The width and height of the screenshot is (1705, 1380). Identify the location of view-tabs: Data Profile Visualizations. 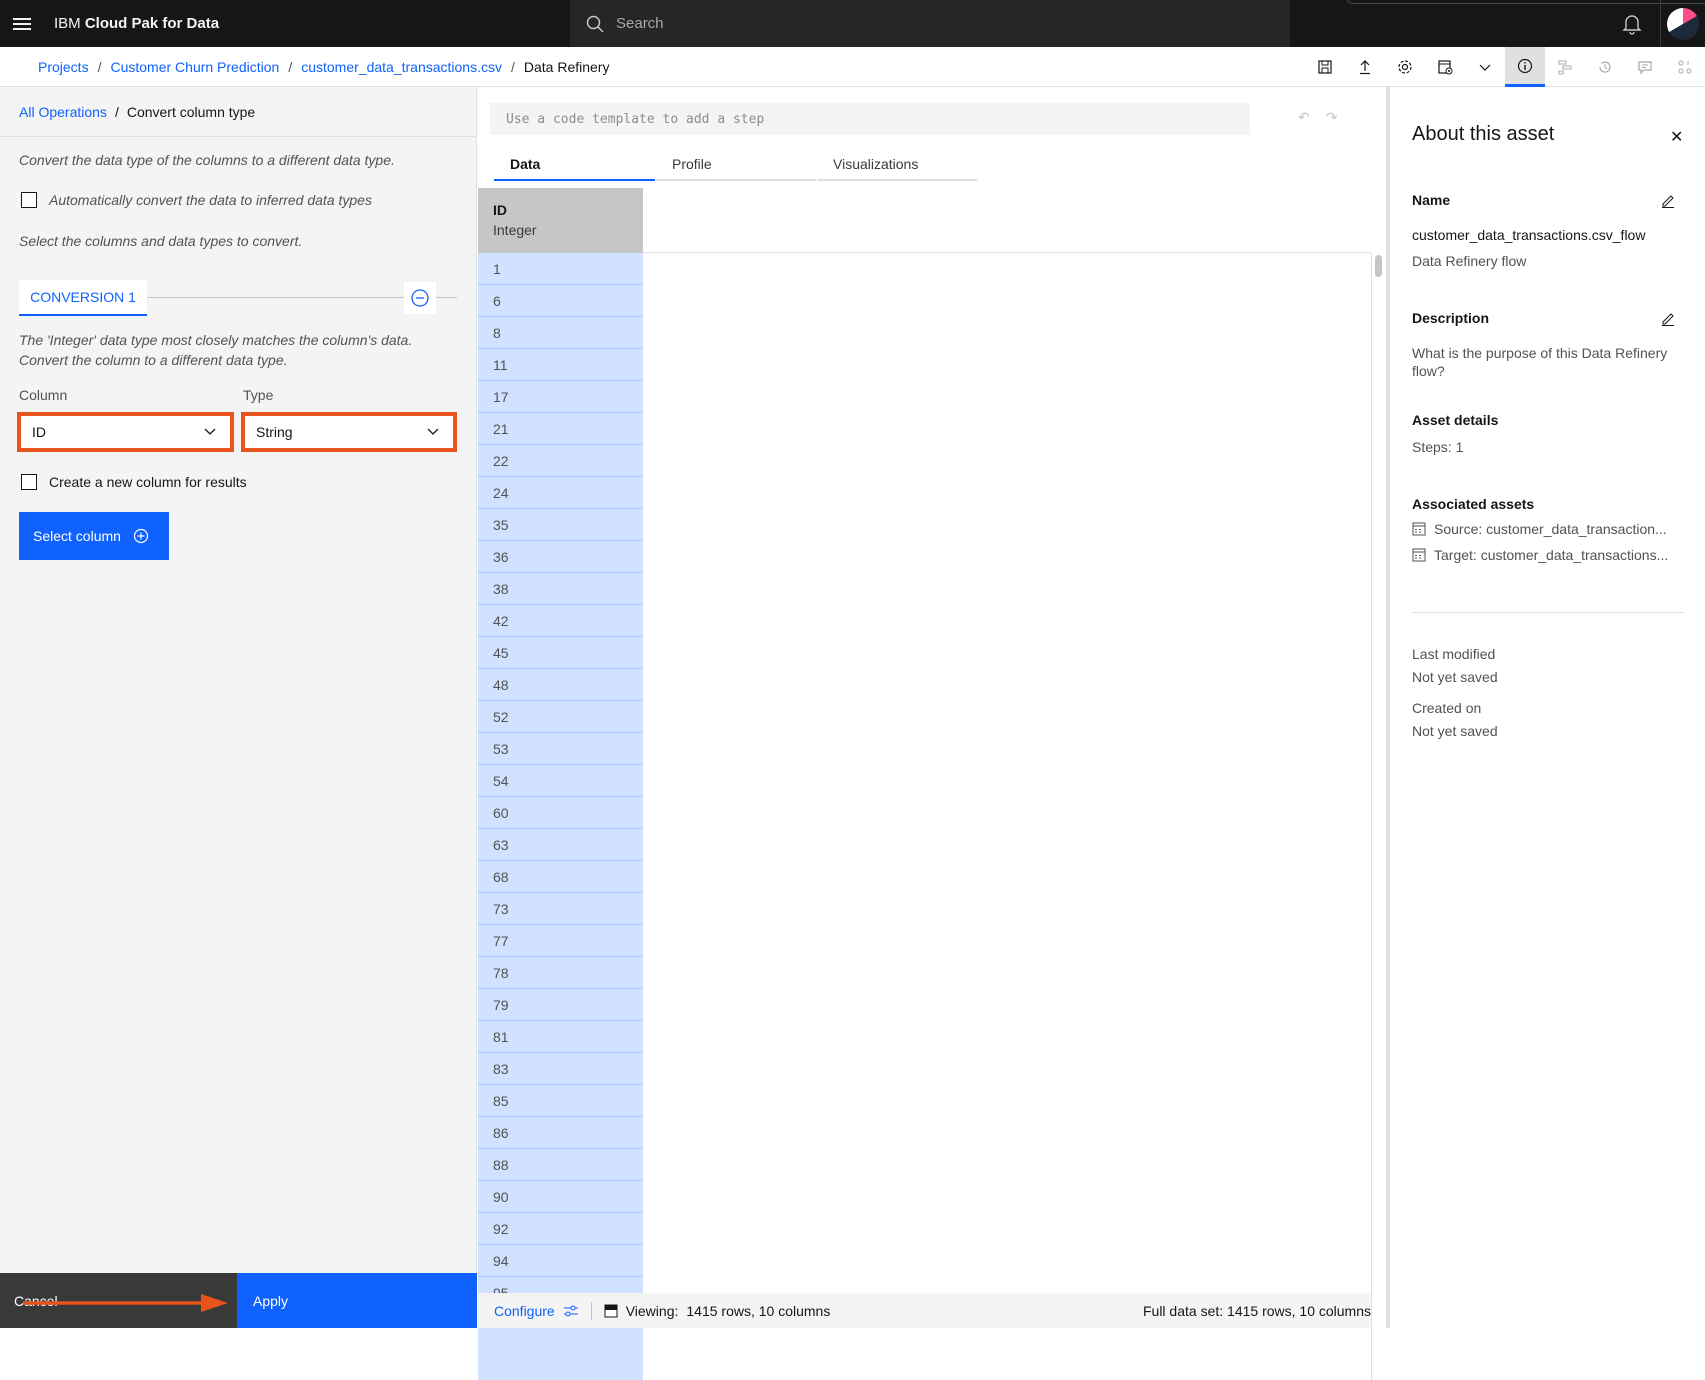
(736, 165).